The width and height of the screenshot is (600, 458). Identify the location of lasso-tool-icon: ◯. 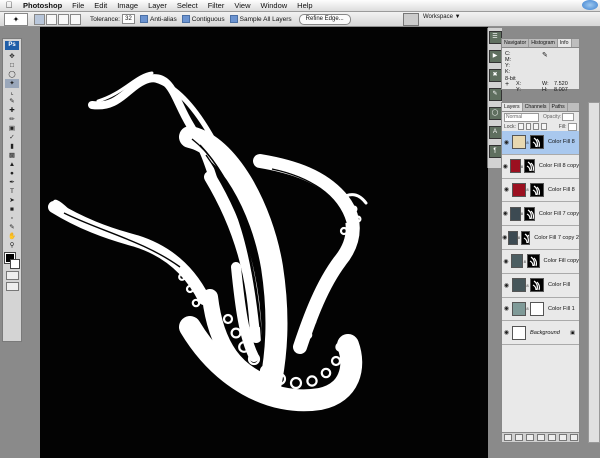
(12, 74).